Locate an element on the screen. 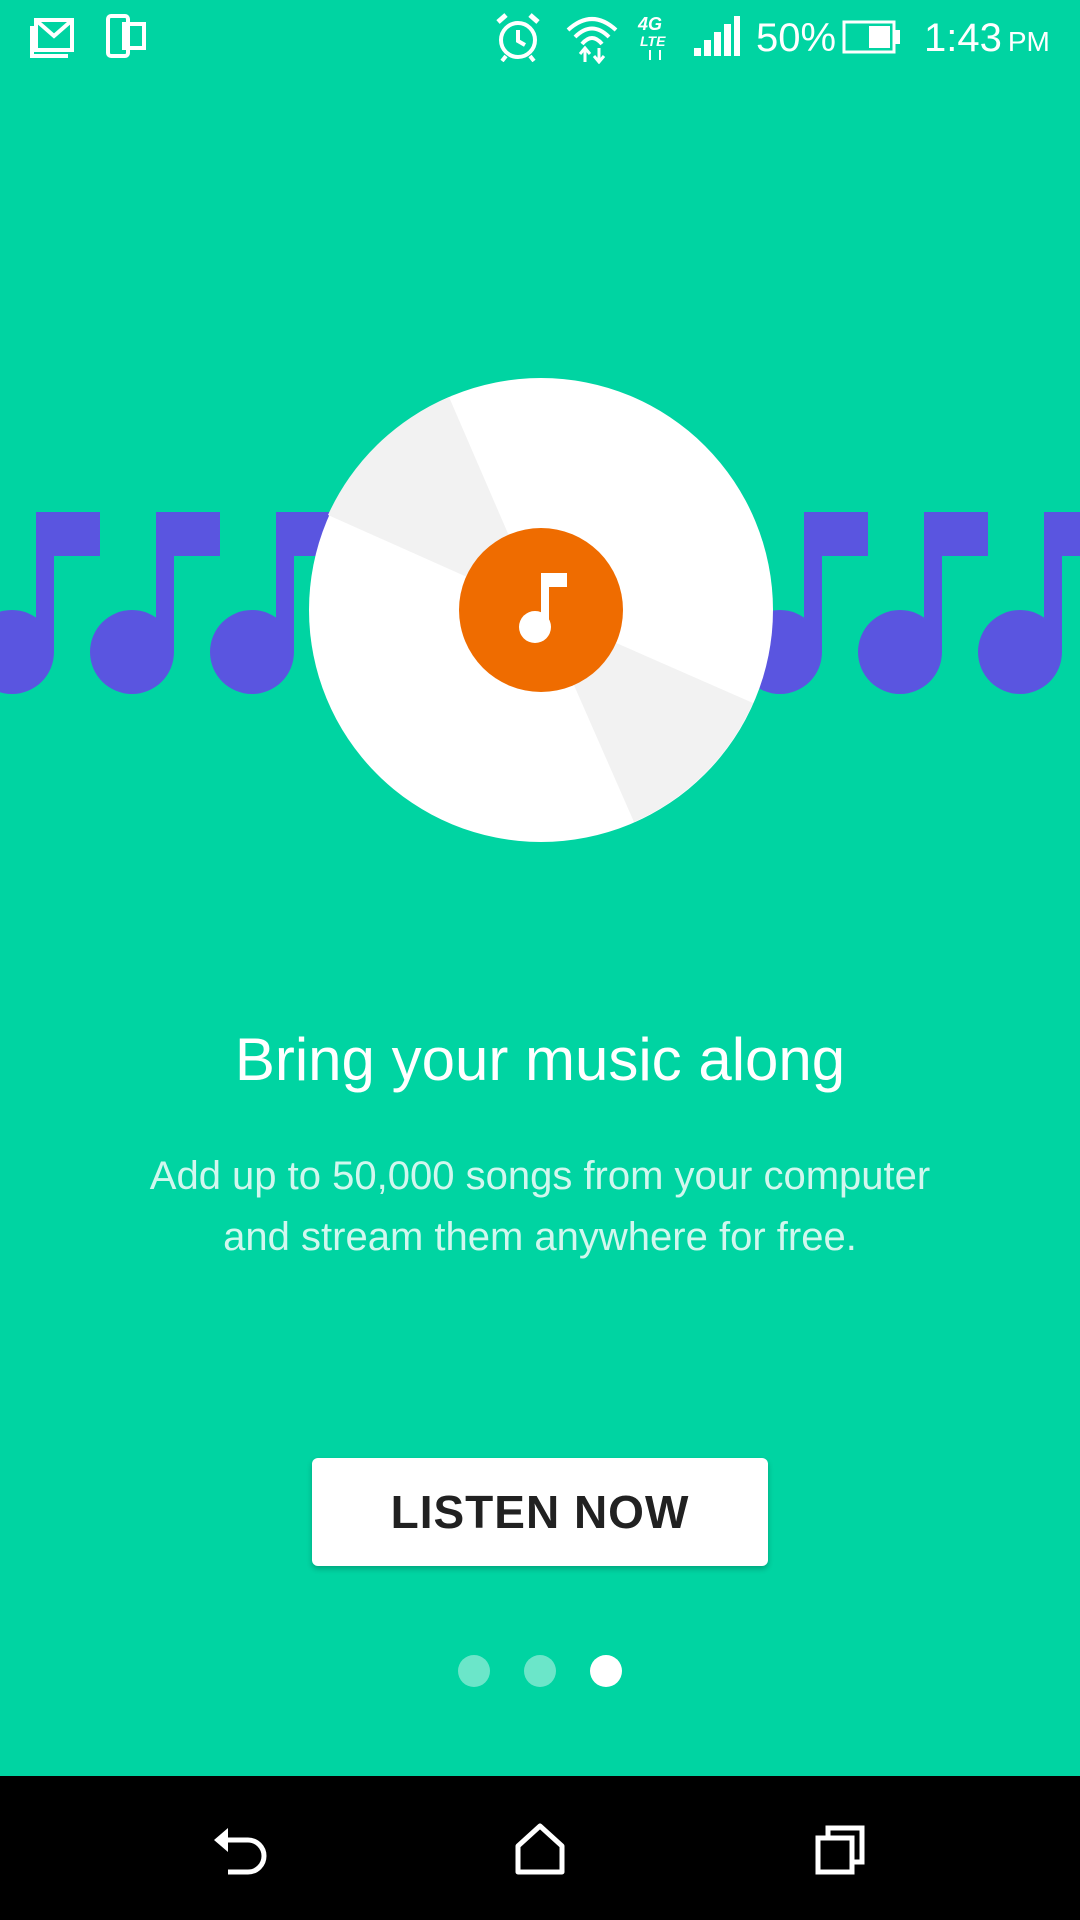 The image size is (1080, 1920). disc-icon is located at coordinates (541, 610).